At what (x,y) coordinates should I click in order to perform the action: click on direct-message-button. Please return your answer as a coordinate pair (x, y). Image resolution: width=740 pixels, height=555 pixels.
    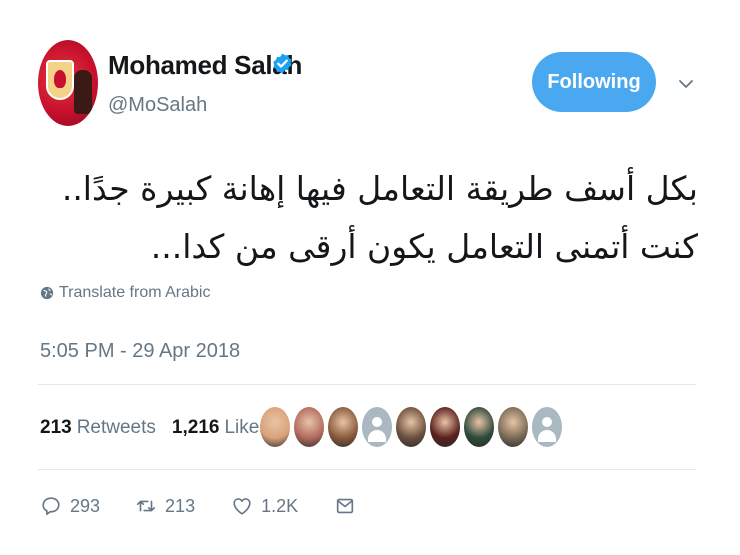
    Looking at the image, I should click on (345, 506).